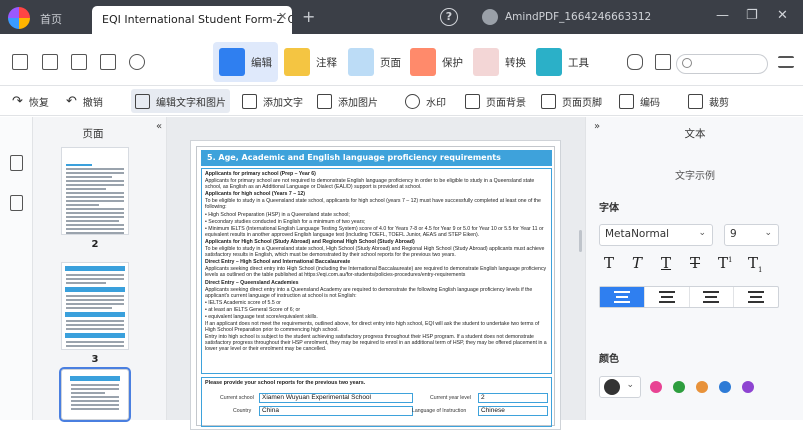 The width and height of the screenshot is (803, 430). Describe the element at coordinates (756, 297) in the screenshot. I see `align-justify-button` at that location.